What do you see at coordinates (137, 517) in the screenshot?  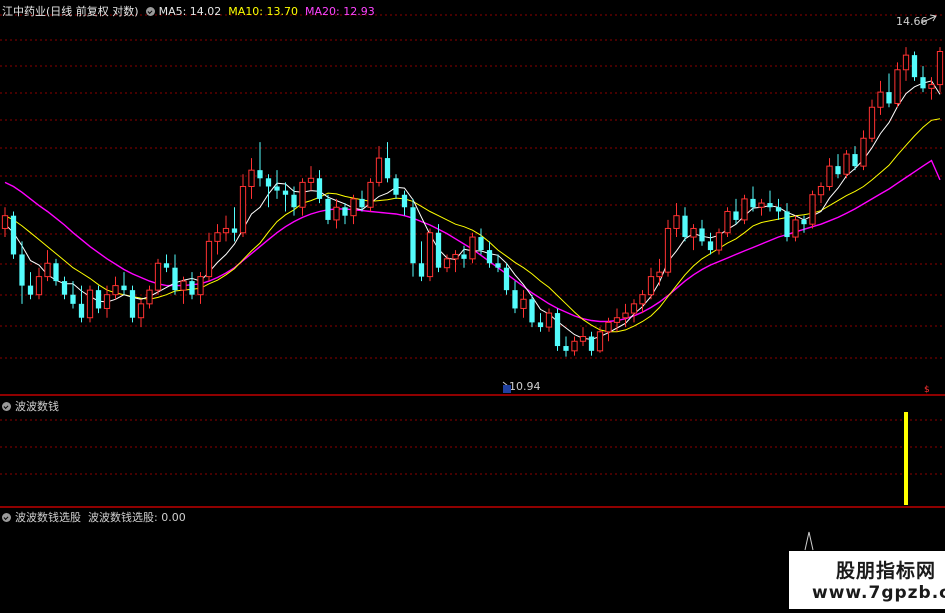 I see `panel3-value: 波波数钱选股: 0.00` at bounding box center [137, 517].